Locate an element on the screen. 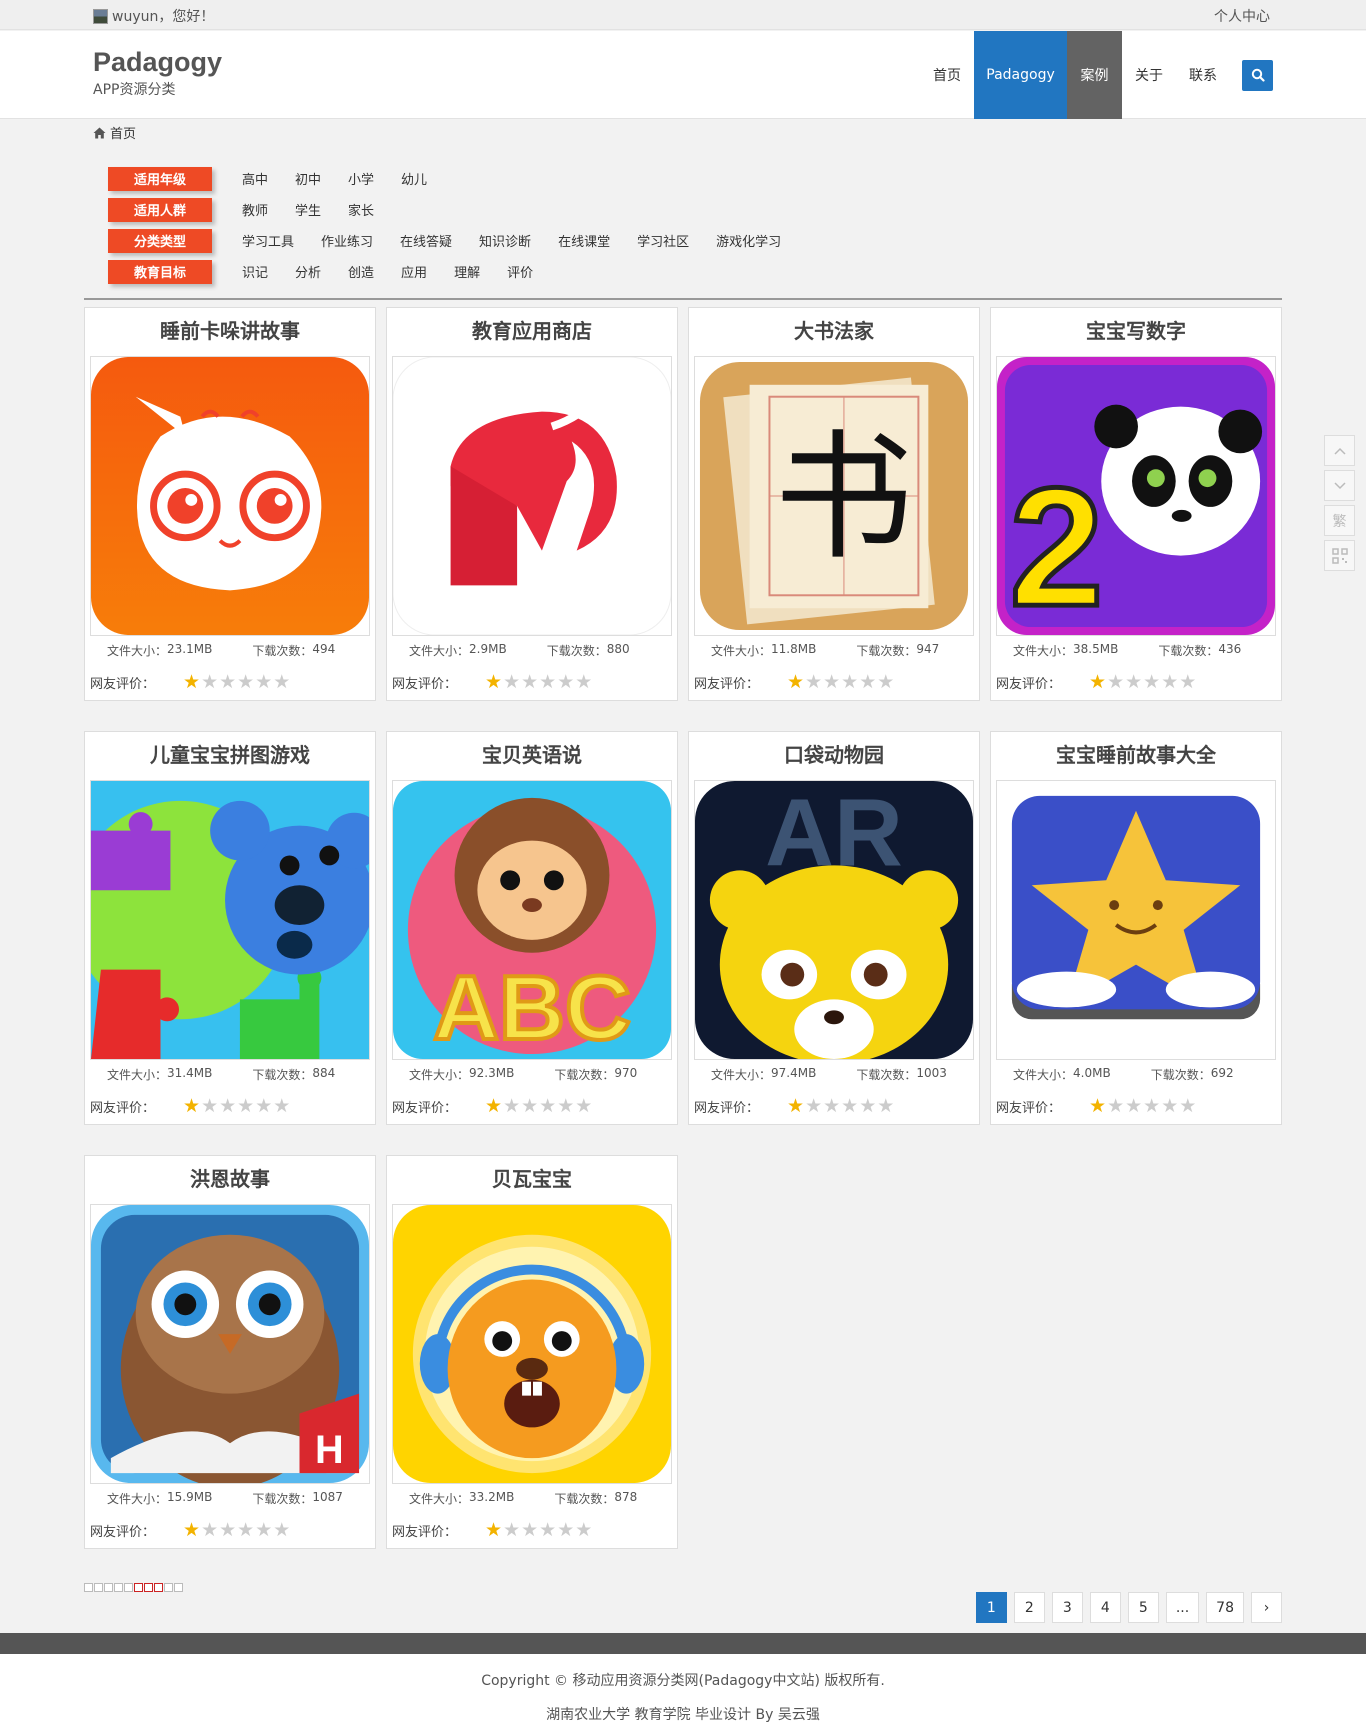 The image size is (1366, 1733). filter-option: 作业练习 is located at coordinates (347, 240).